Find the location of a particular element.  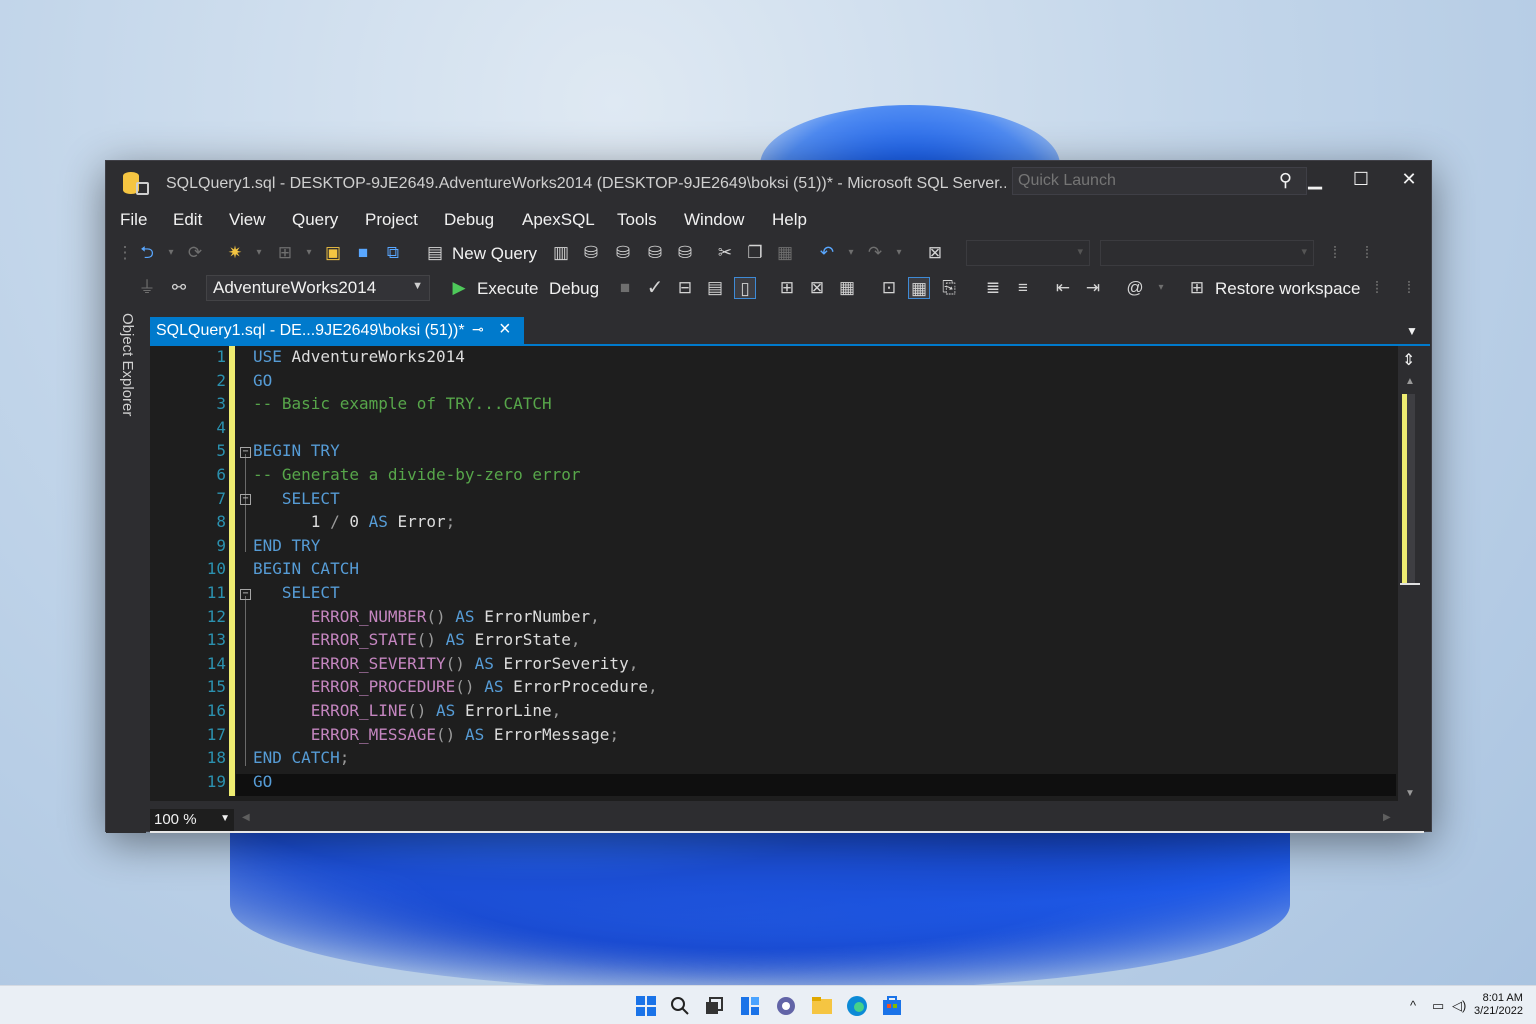

menu-file: File is located at coordinates (133, 220).